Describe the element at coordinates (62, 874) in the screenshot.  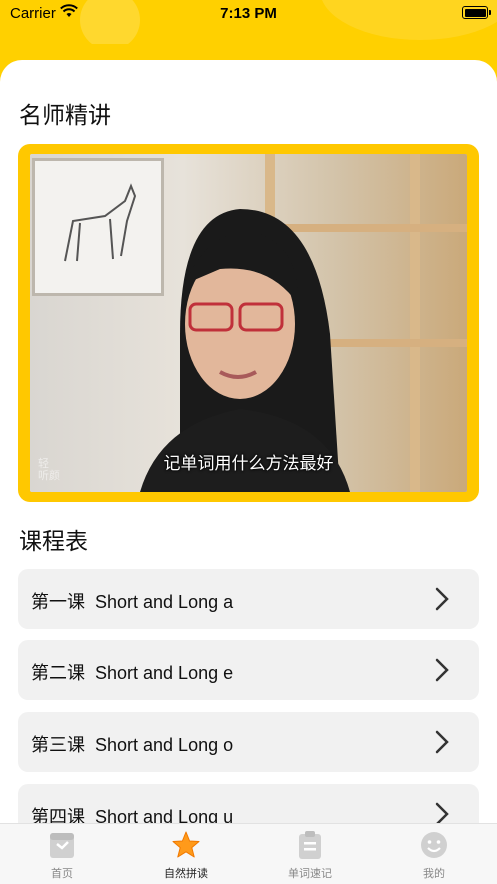
I see `tab-label: 首页` at that location.